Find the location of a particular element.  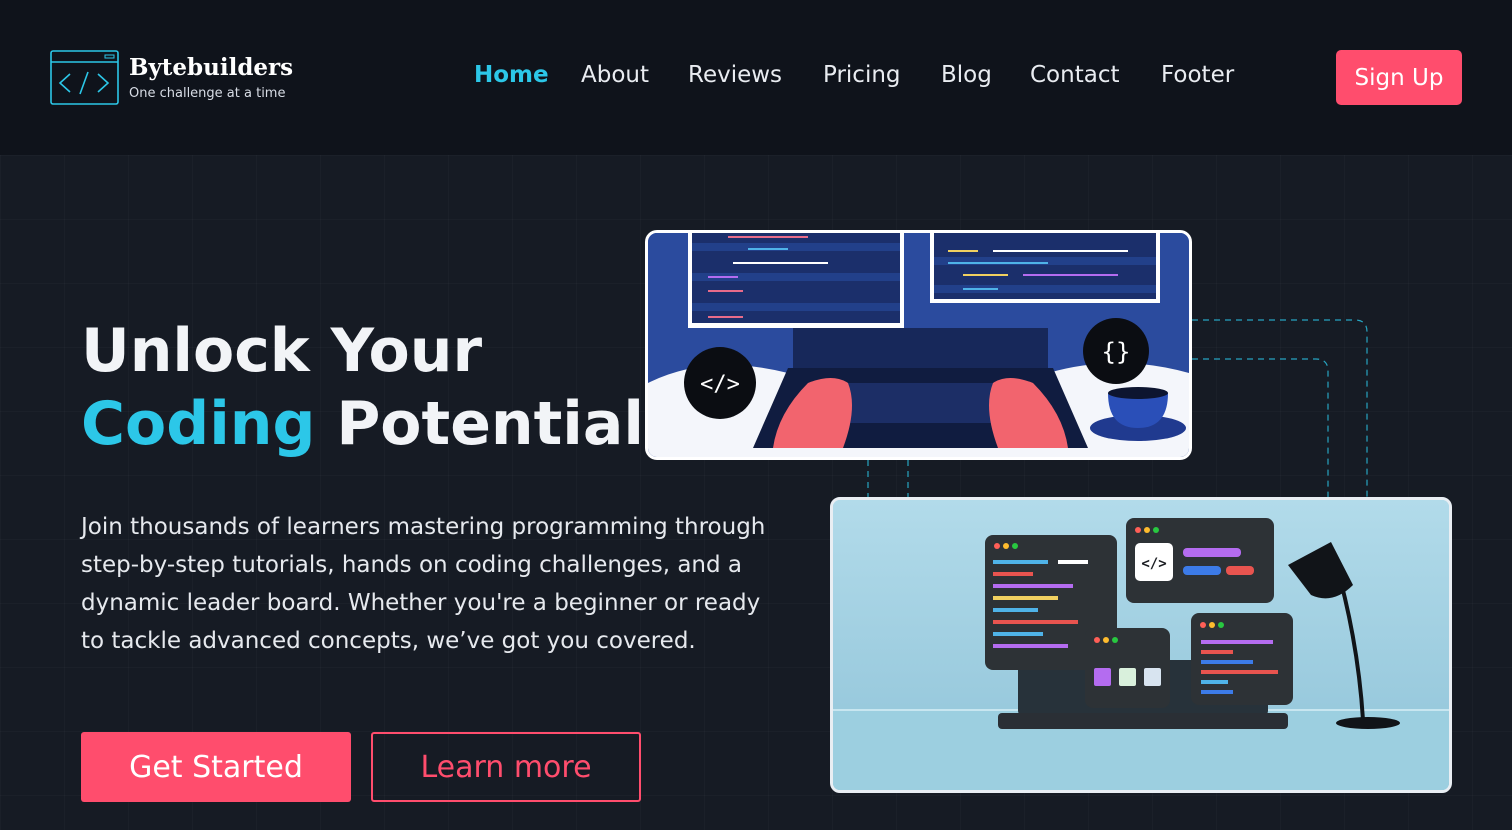

nav-home: Home is located at coordinates (511, 75).